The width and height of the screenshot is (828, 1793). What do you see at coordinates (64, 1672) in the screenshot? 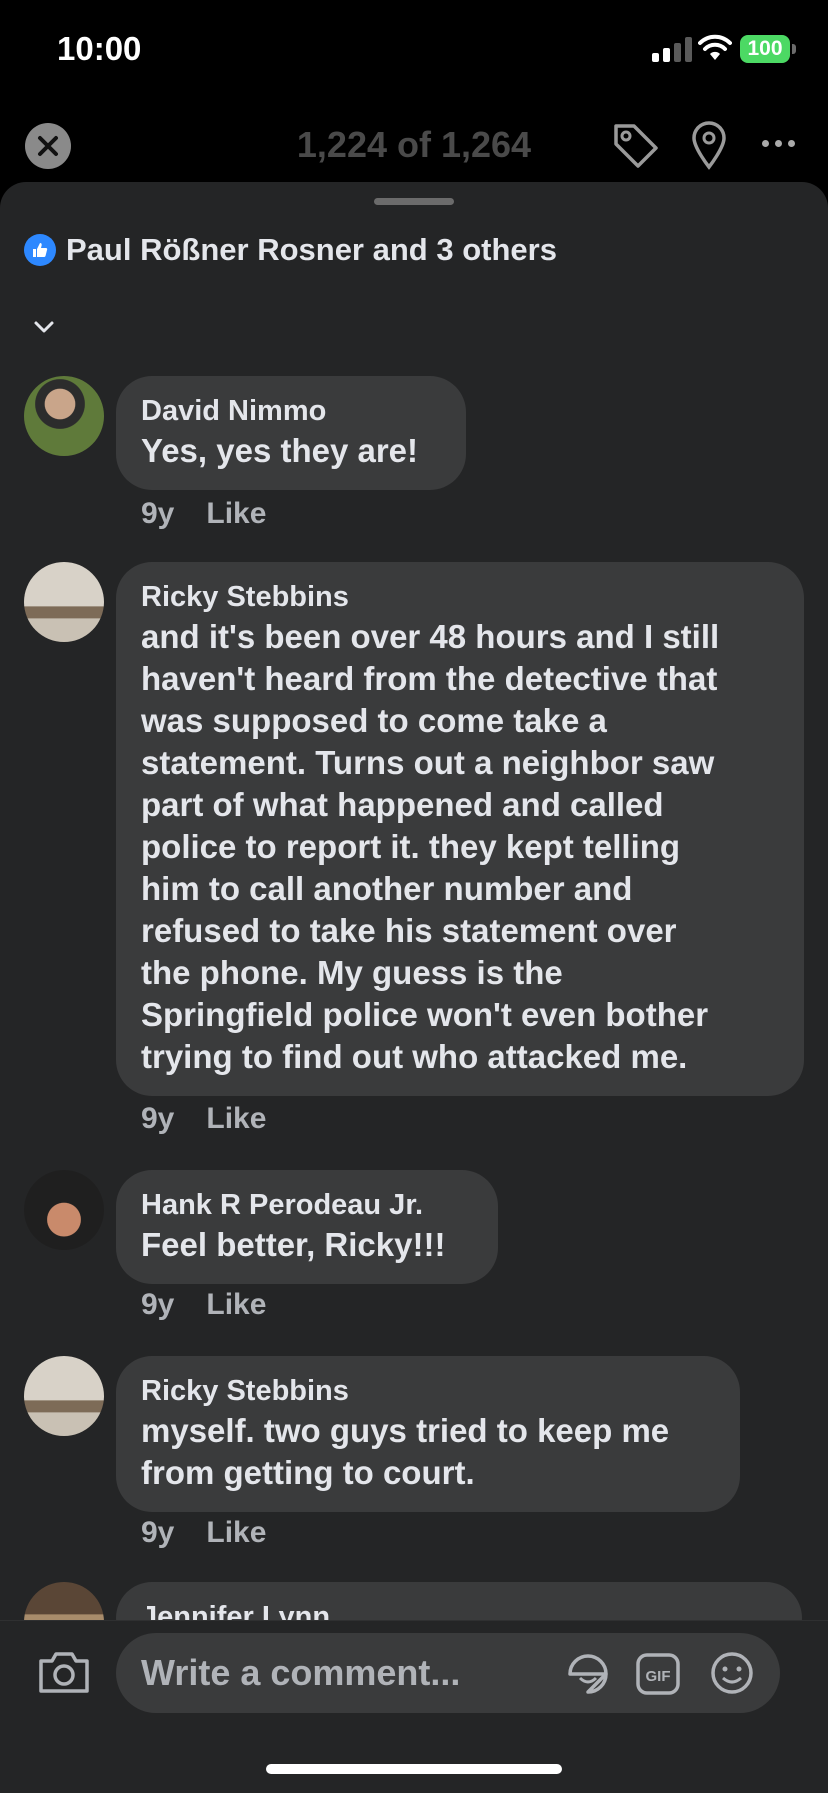
I see `camera-icon` at bounding box center [64, 1672].